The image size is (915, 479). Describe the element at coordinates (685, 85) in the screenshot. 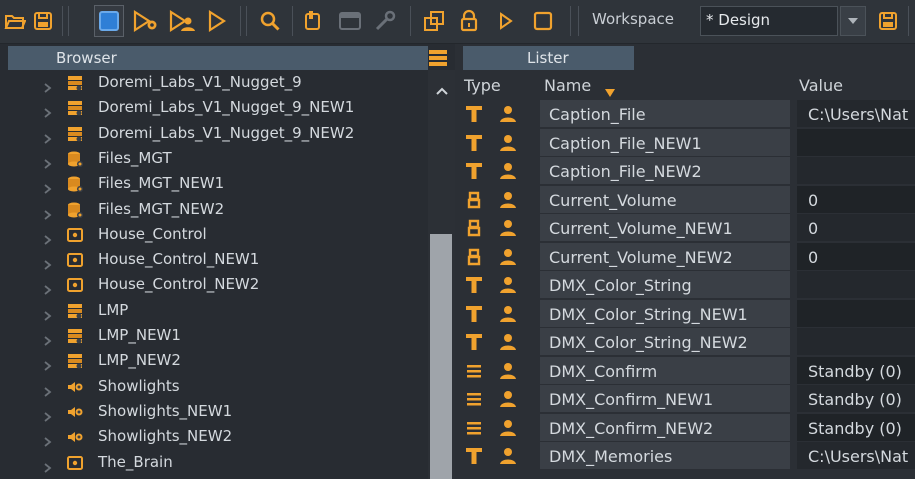

I see `lister-column-headers: Type Name Value` at that location.